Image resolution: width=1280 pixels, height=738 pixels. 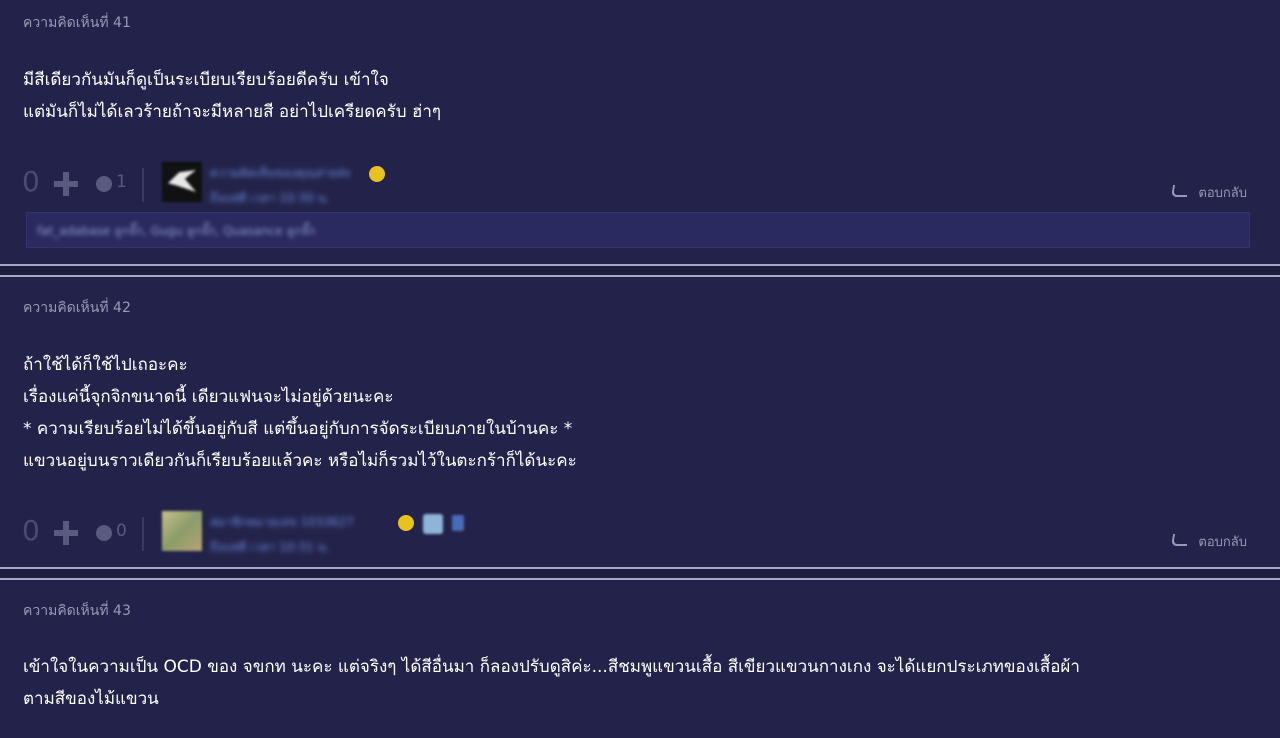 What do you see at coordinates (91, 699) in the screenshot?
I see `comment-line: ตามสีของไม้แขวน` at bounding box center [91, 699].